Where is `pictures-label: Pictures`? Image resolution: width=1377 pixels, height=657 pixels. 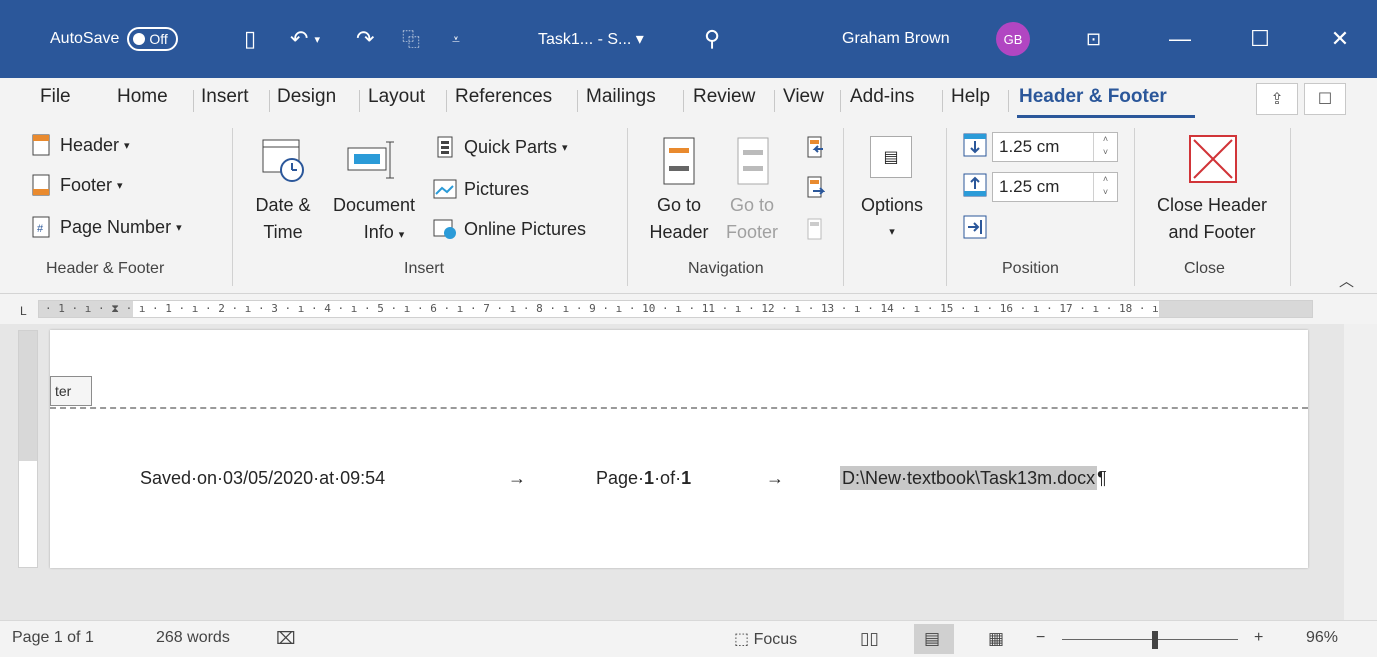
pictures-label: Pictures is located at coordinates (497, 188).